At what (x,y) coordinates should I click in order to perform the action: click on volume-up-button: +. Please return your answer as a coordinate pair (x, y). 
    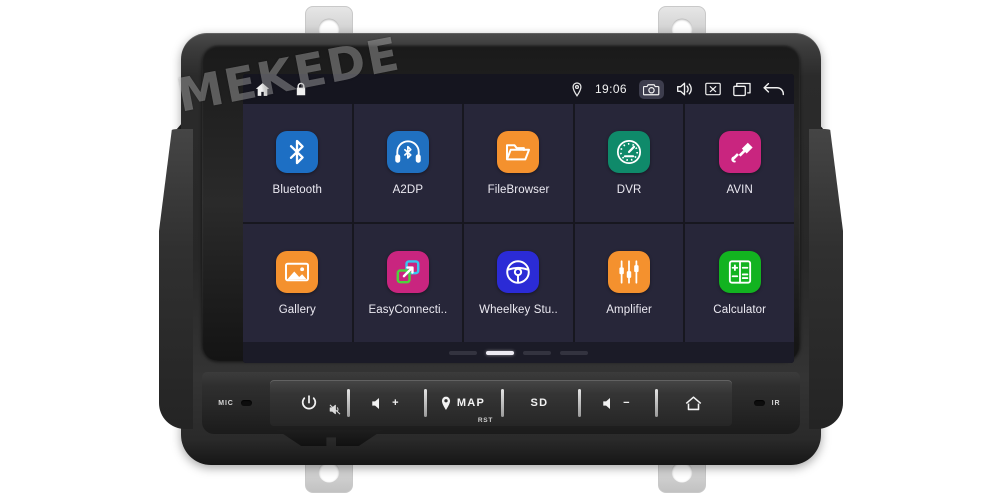
    Looking at the image, I should click on (385, 403).